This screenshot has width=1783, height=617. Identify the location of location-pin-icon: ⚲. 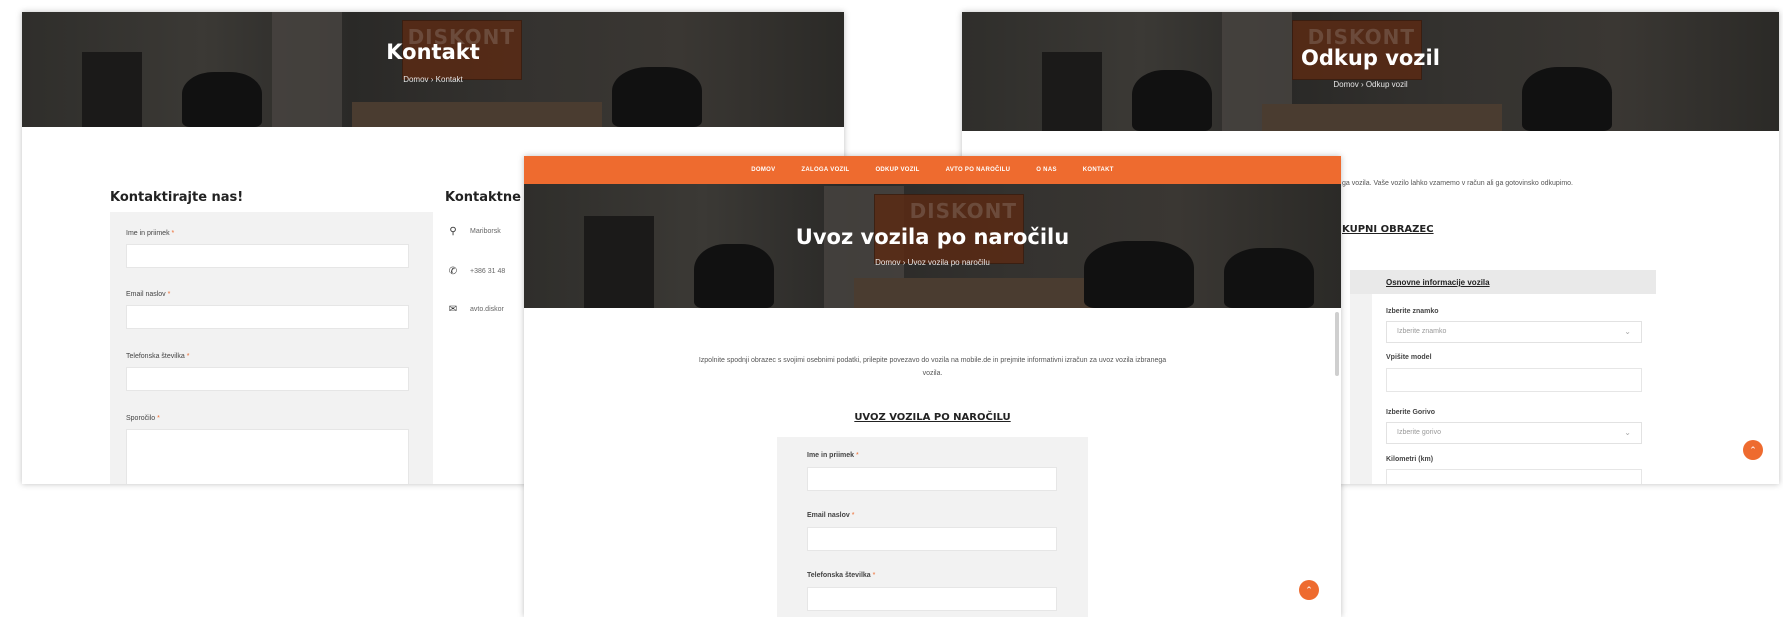
(453, 231).